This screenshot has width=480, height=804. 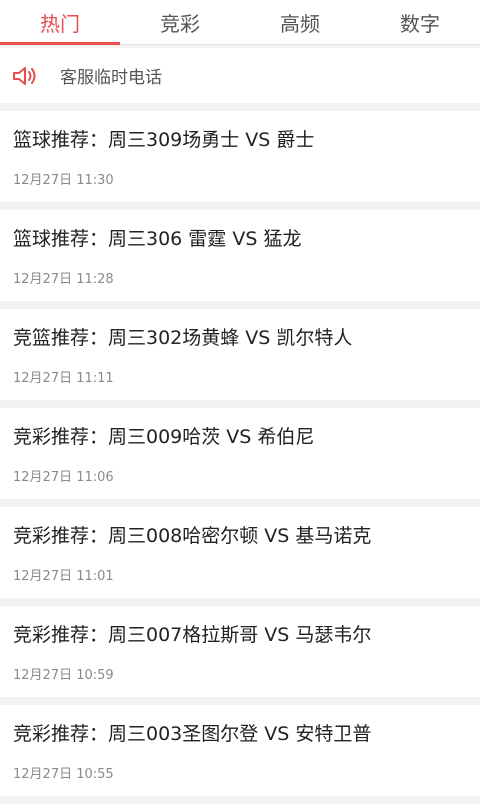 I want to click on article-title: 竞彩推荐：周三009哈茨 VS 希伯尼, so click(x=164, y=437).